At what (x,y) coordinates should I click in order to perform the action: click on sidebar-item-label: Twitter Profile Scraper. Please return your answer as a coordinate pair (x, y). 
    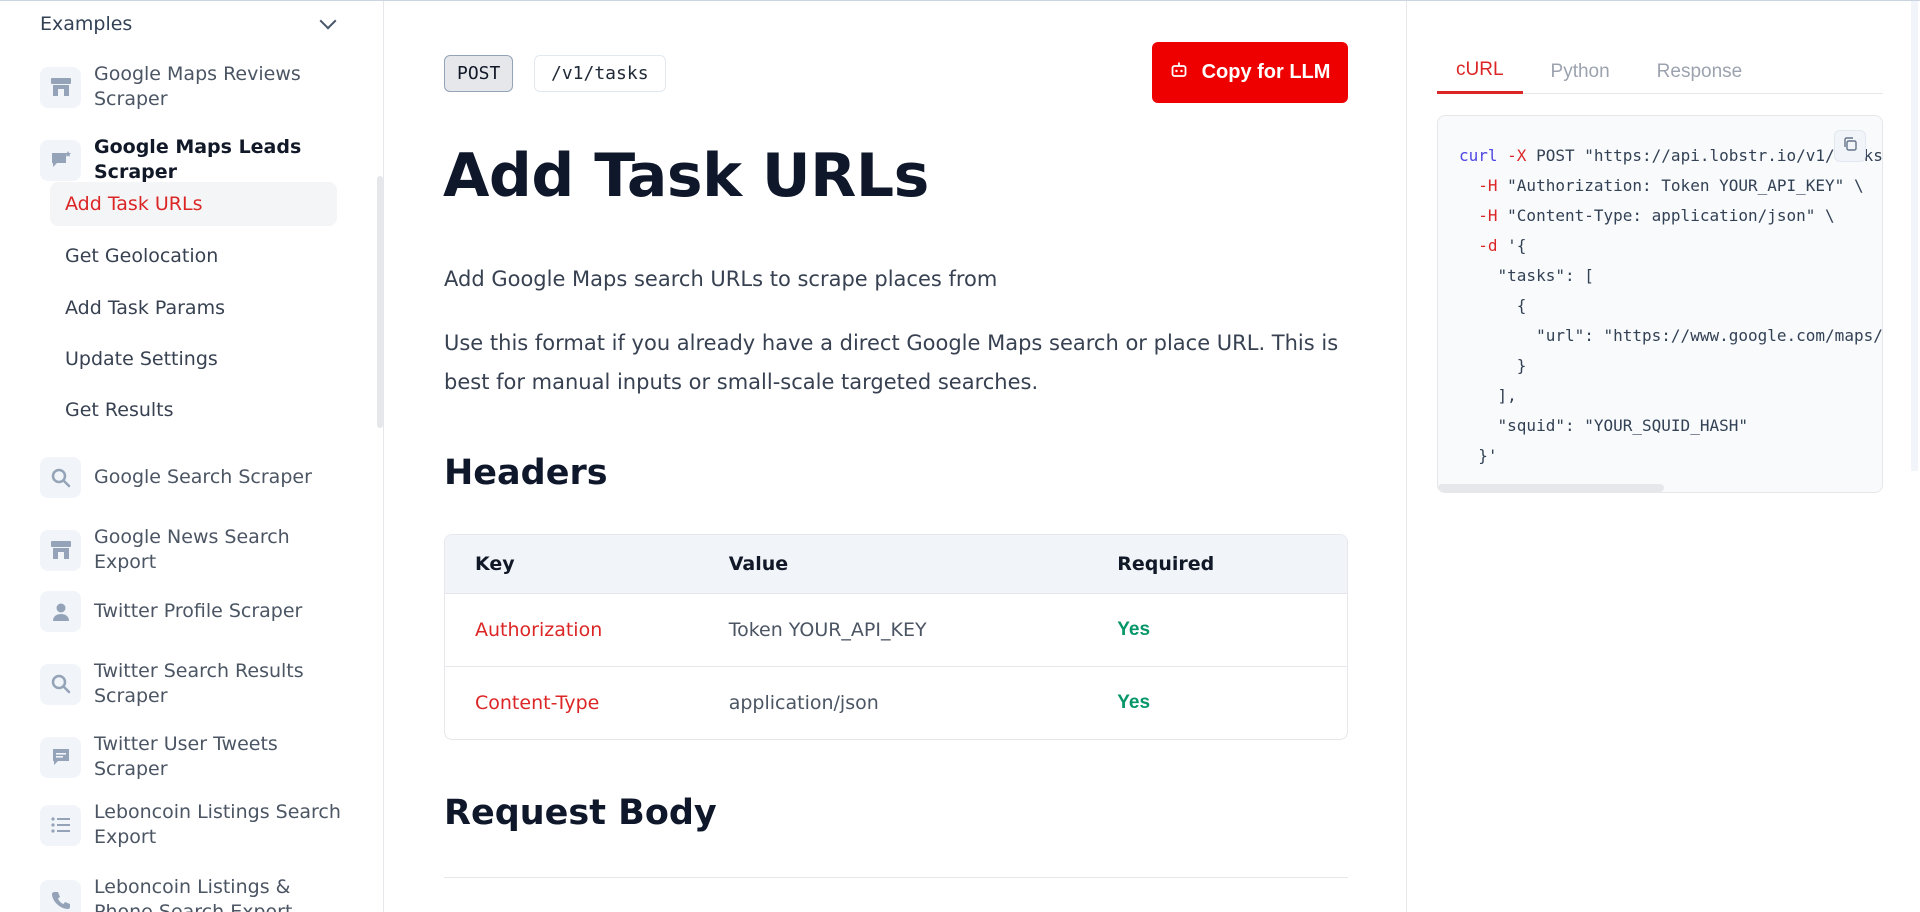
    Looking at the image, I should click on (198, 611).